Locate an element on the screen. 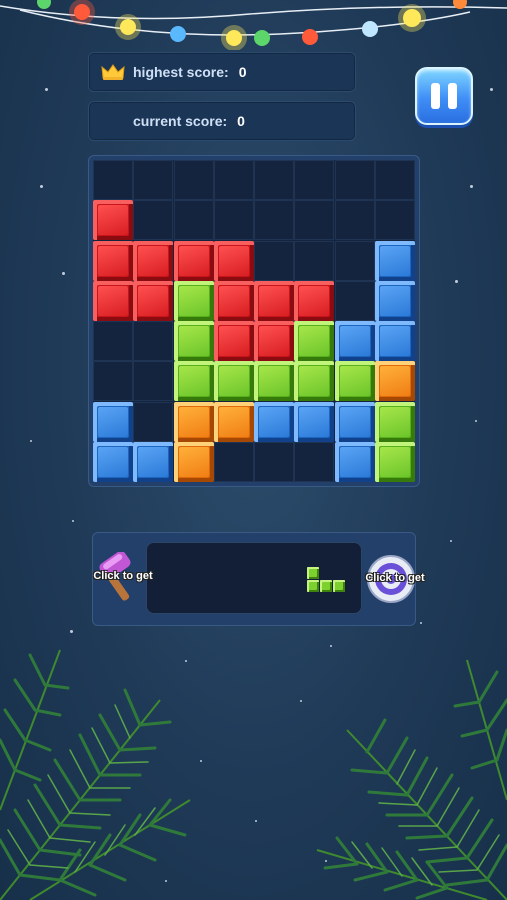 This screenshot has width=507, height=900. pine-branch-right is located at coordinates (411, 779).